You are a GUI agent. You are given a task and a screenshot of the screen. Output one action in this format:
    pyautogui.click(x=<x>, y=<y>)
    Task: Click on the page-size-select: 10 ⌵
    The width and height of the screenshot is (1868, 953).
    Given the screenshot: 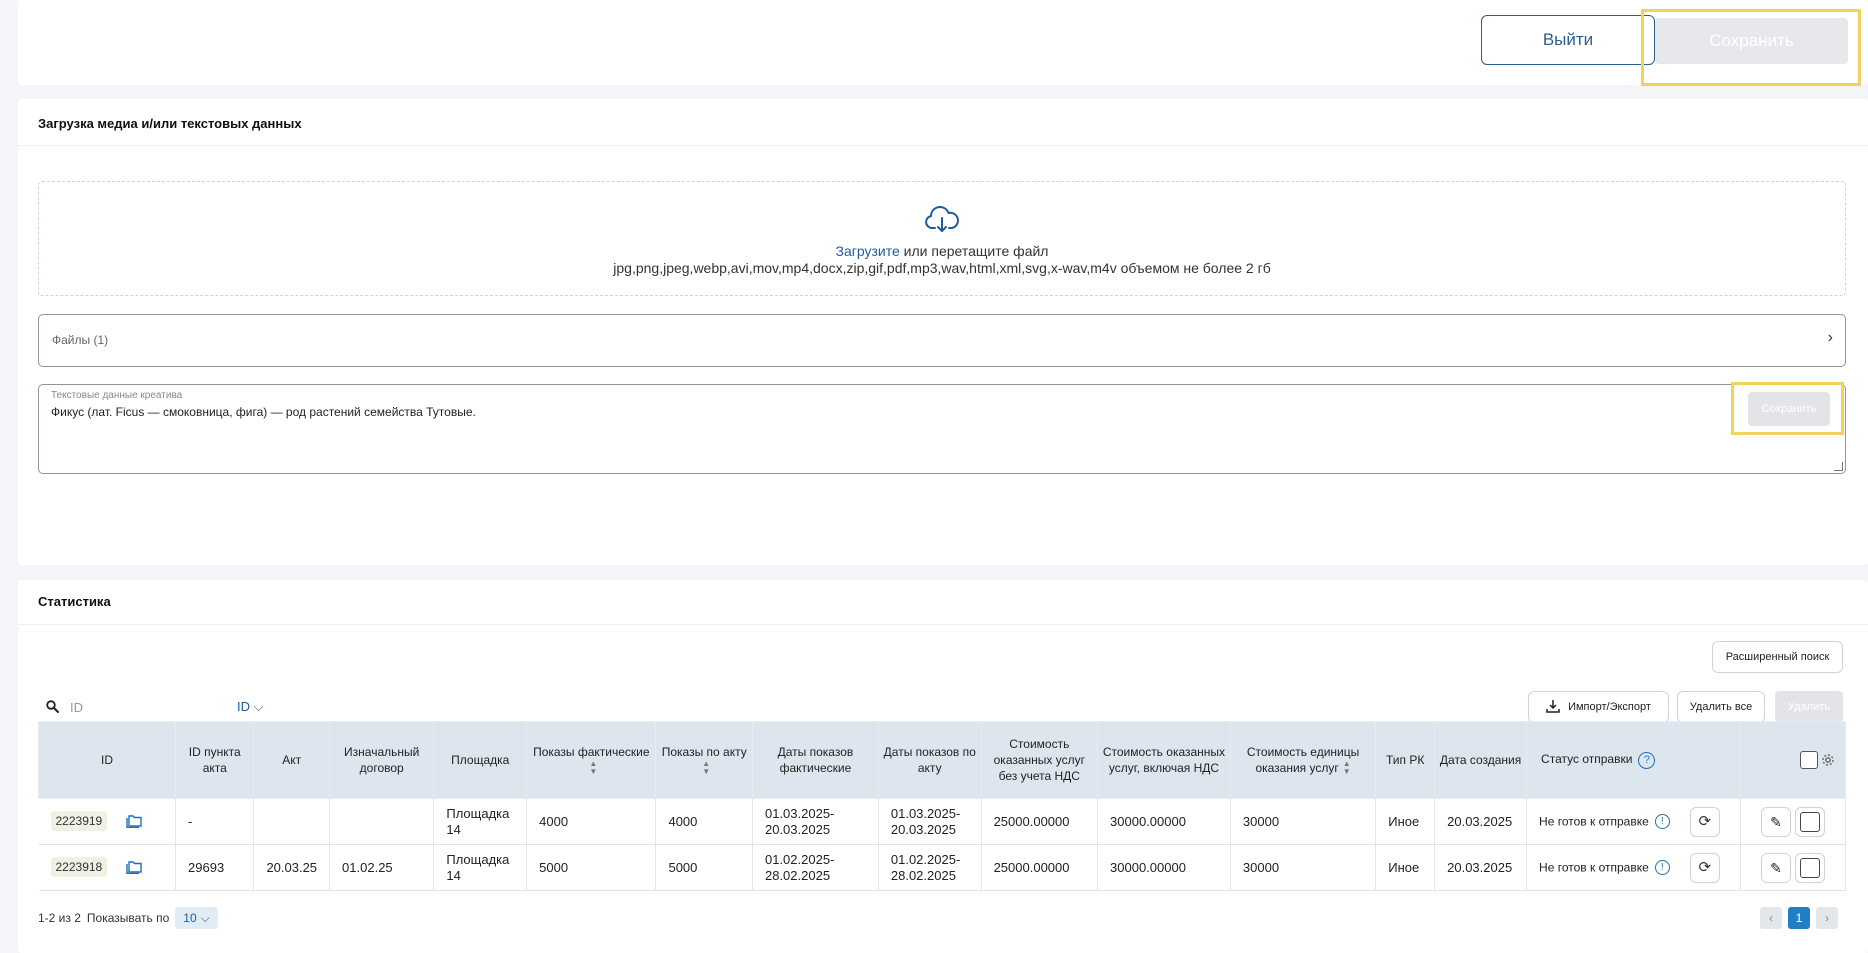 What is the action you would take?
    pyautogui.click(x=196, y=918)
    